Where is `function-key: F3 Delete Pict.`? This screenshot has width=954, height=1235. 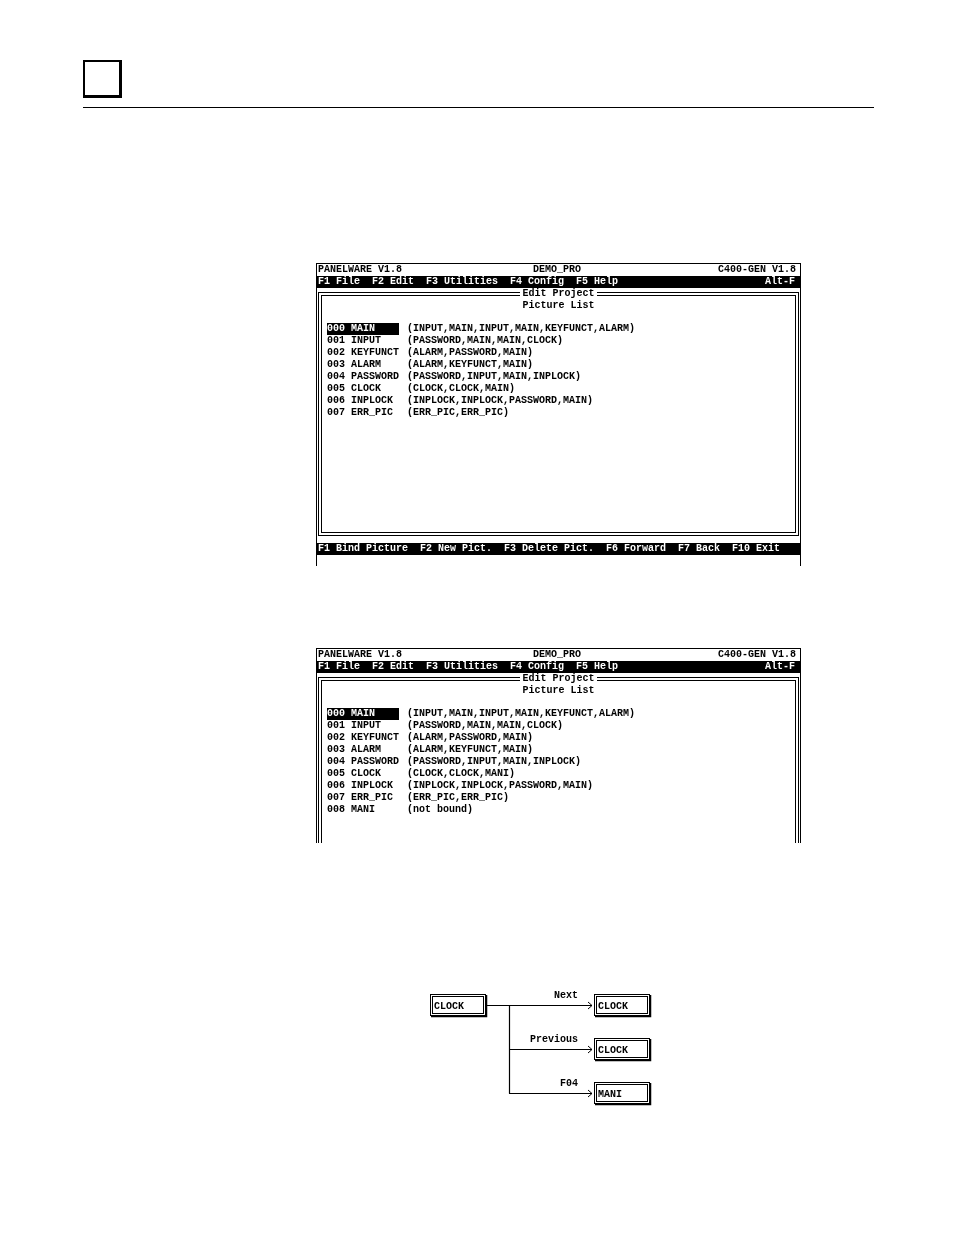
function-key: F3 Delete Pict. is located at coordinates (549, 549).